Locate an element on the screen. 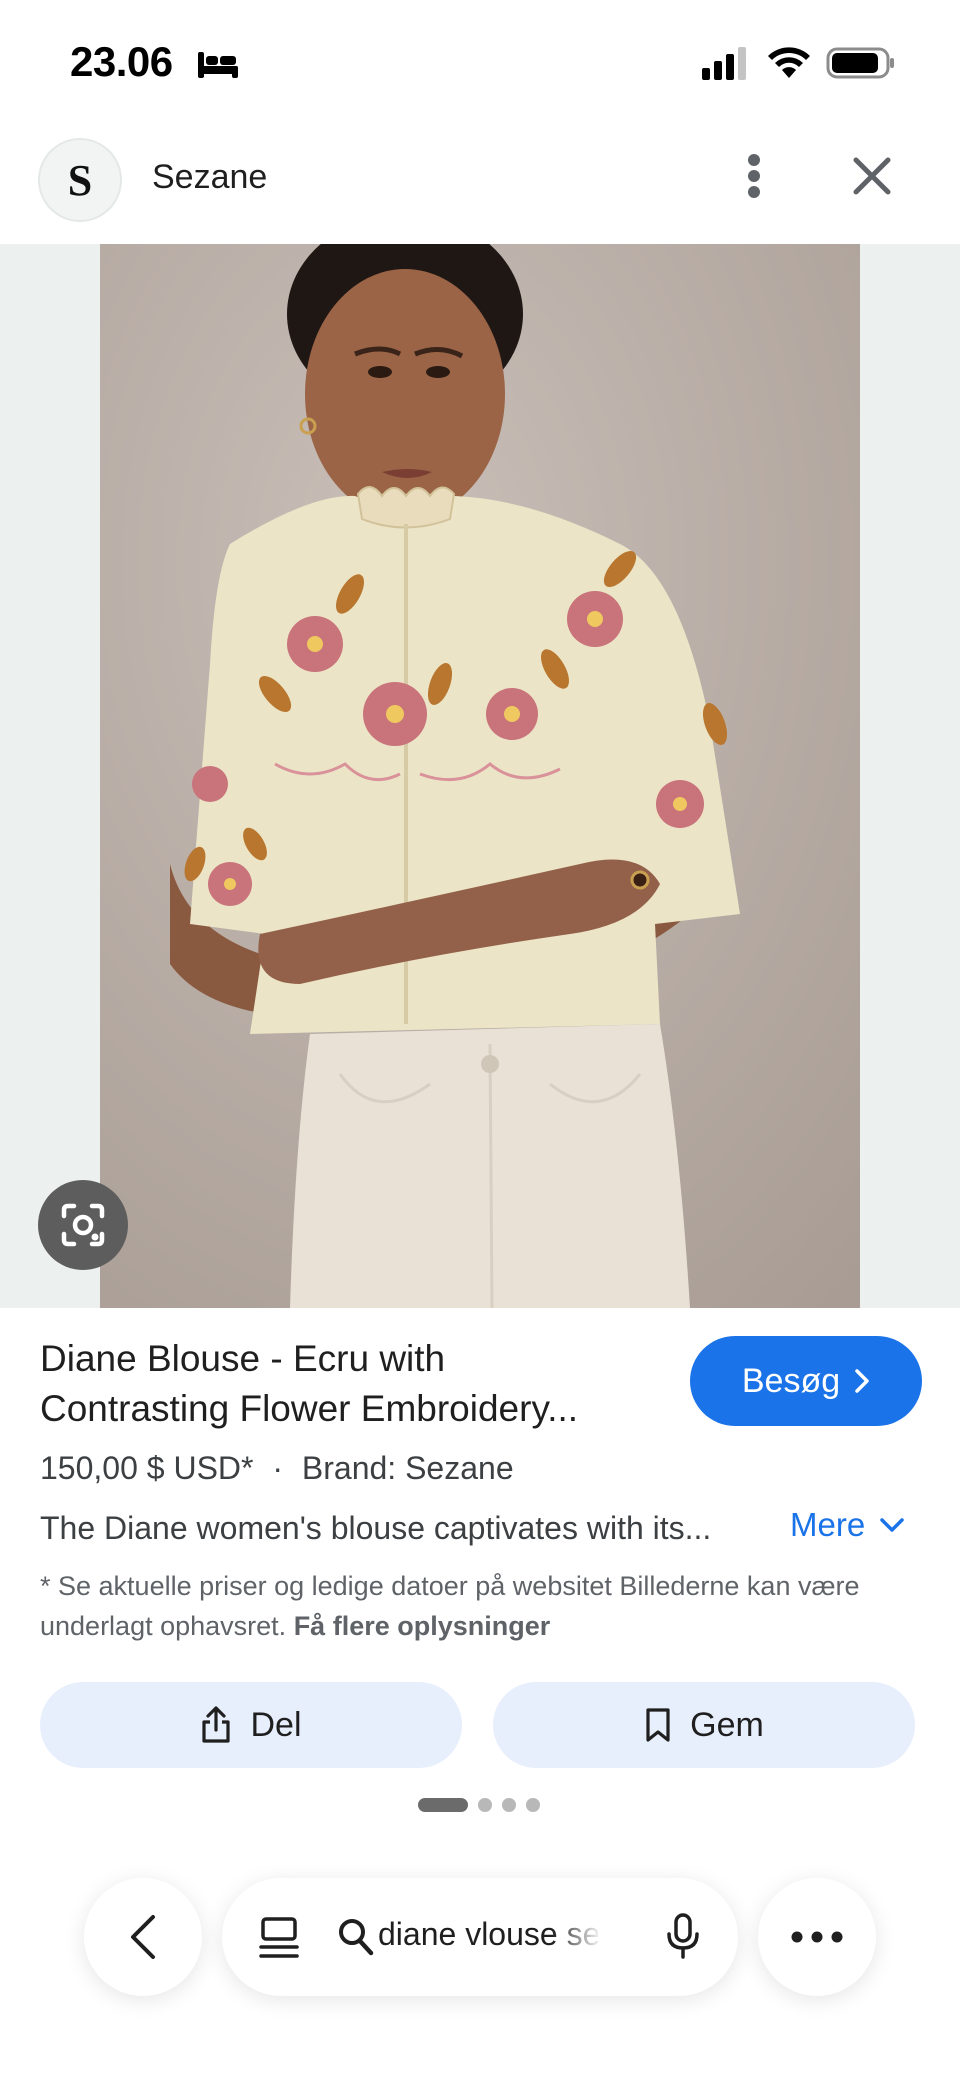  visit-button: Besøg is located at coordinates (806, 1381).